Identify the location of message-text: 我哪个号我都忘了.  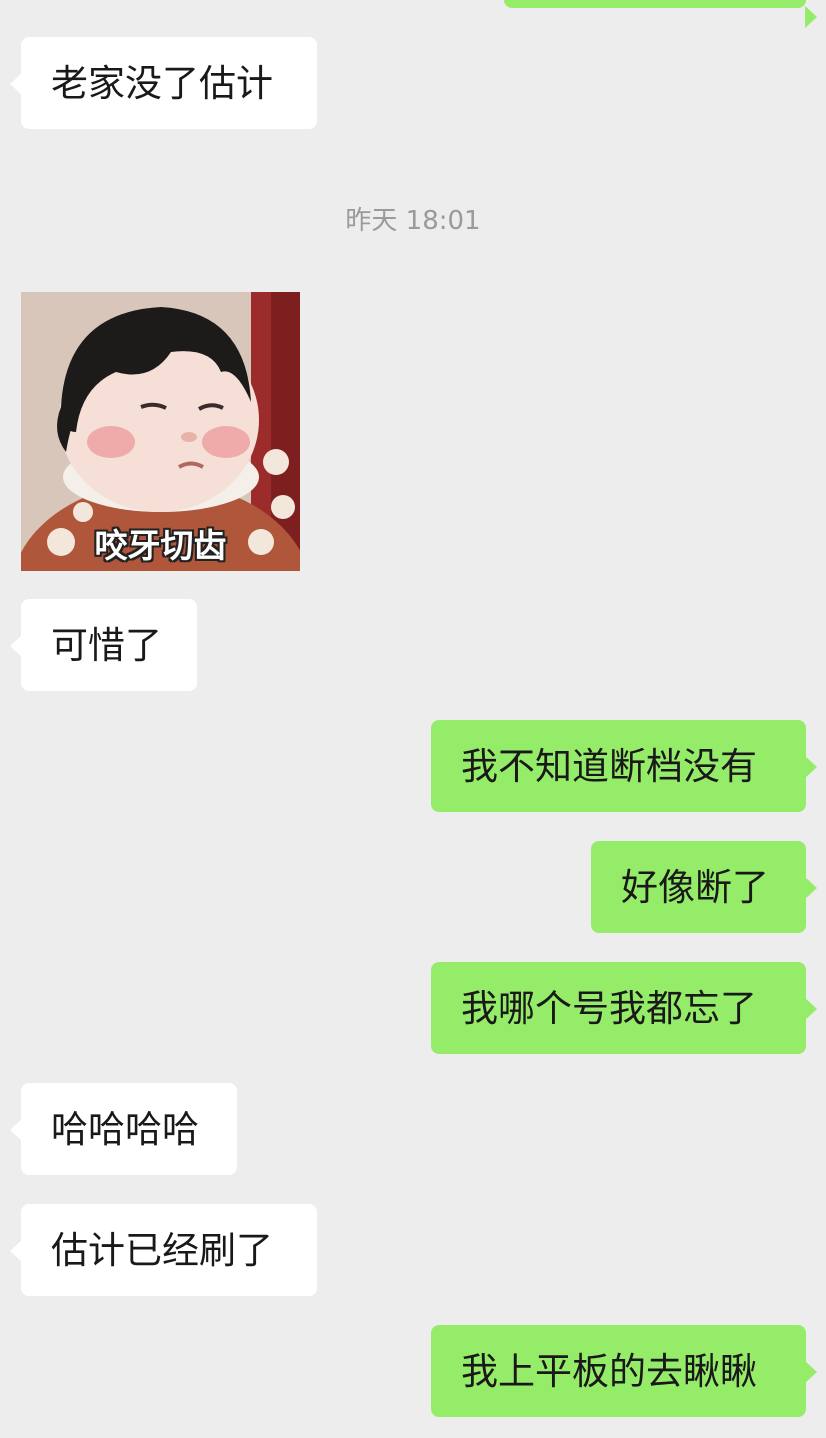
(609, 1008).